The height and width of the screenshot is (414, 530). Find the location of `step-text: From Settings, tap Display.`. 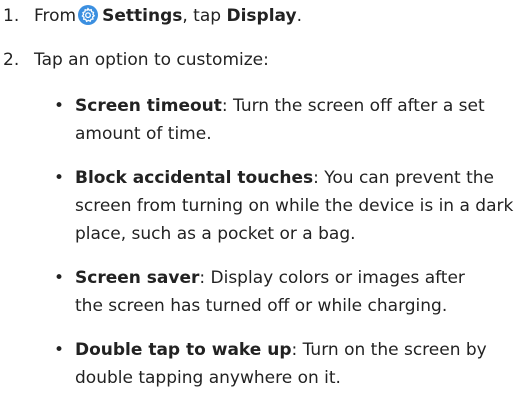

step-text: From Settings, tap Display. is located at coordinates (168, 16).